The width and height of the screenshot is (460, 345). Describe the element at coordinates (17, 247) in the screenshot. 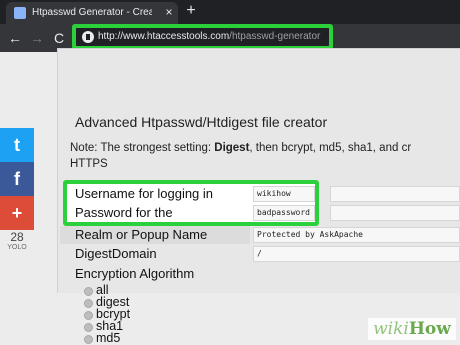

I see `share-count-label: YOLO` at that location.